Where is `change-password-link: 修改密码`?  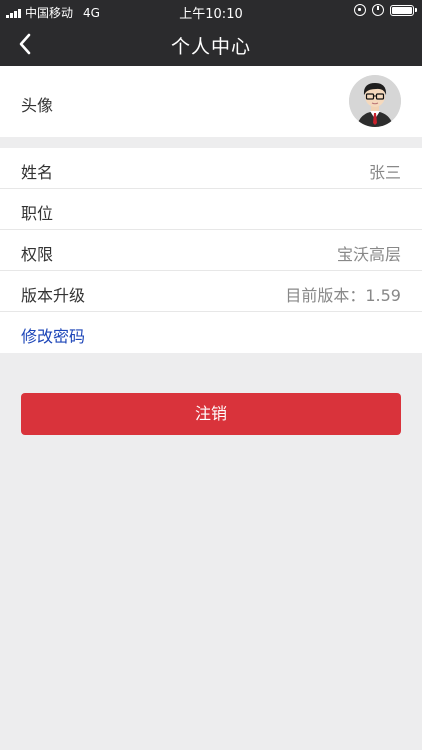 change-password-link: 修改密码 is located at coordinates (211, 332).